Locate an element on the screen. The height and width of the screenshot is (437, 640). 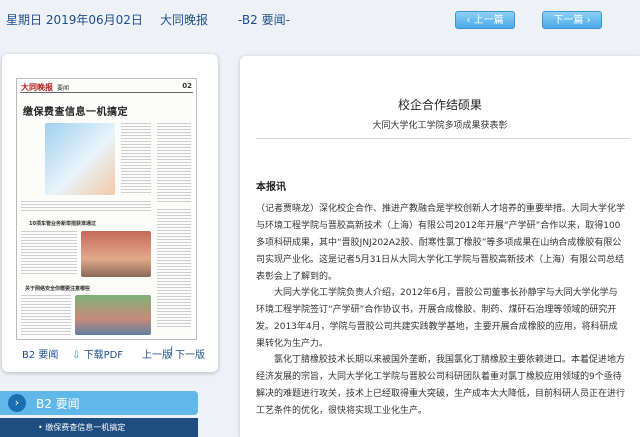
download-icon: ⇩ is located at coordinates (76, 355).